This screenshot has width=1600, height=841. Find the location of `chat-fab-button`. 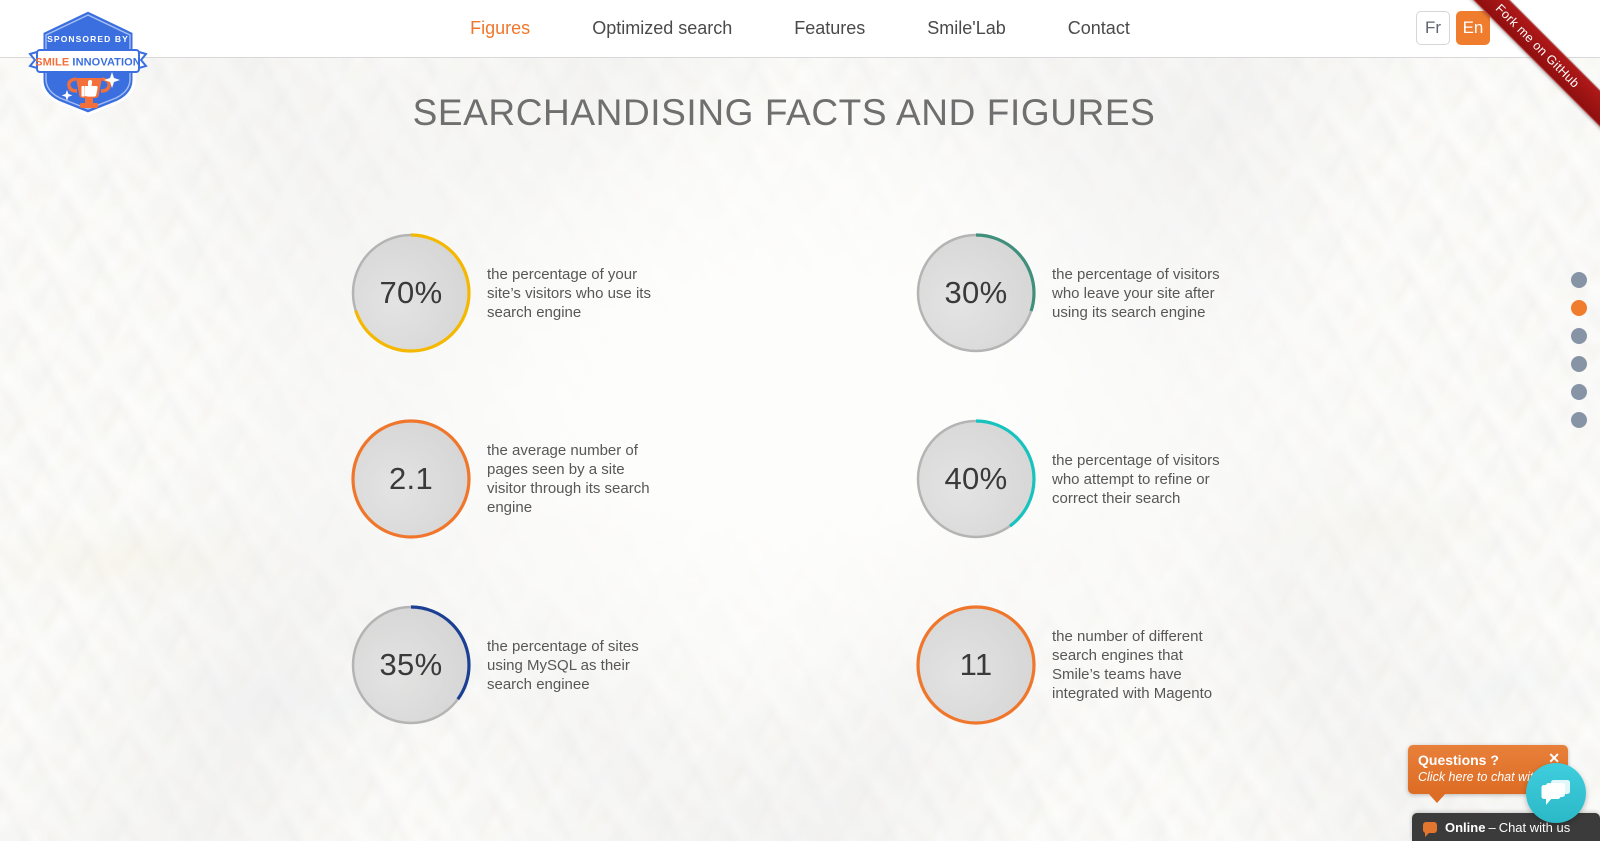

chat-fab-button is located at coordinates (1556, 793).